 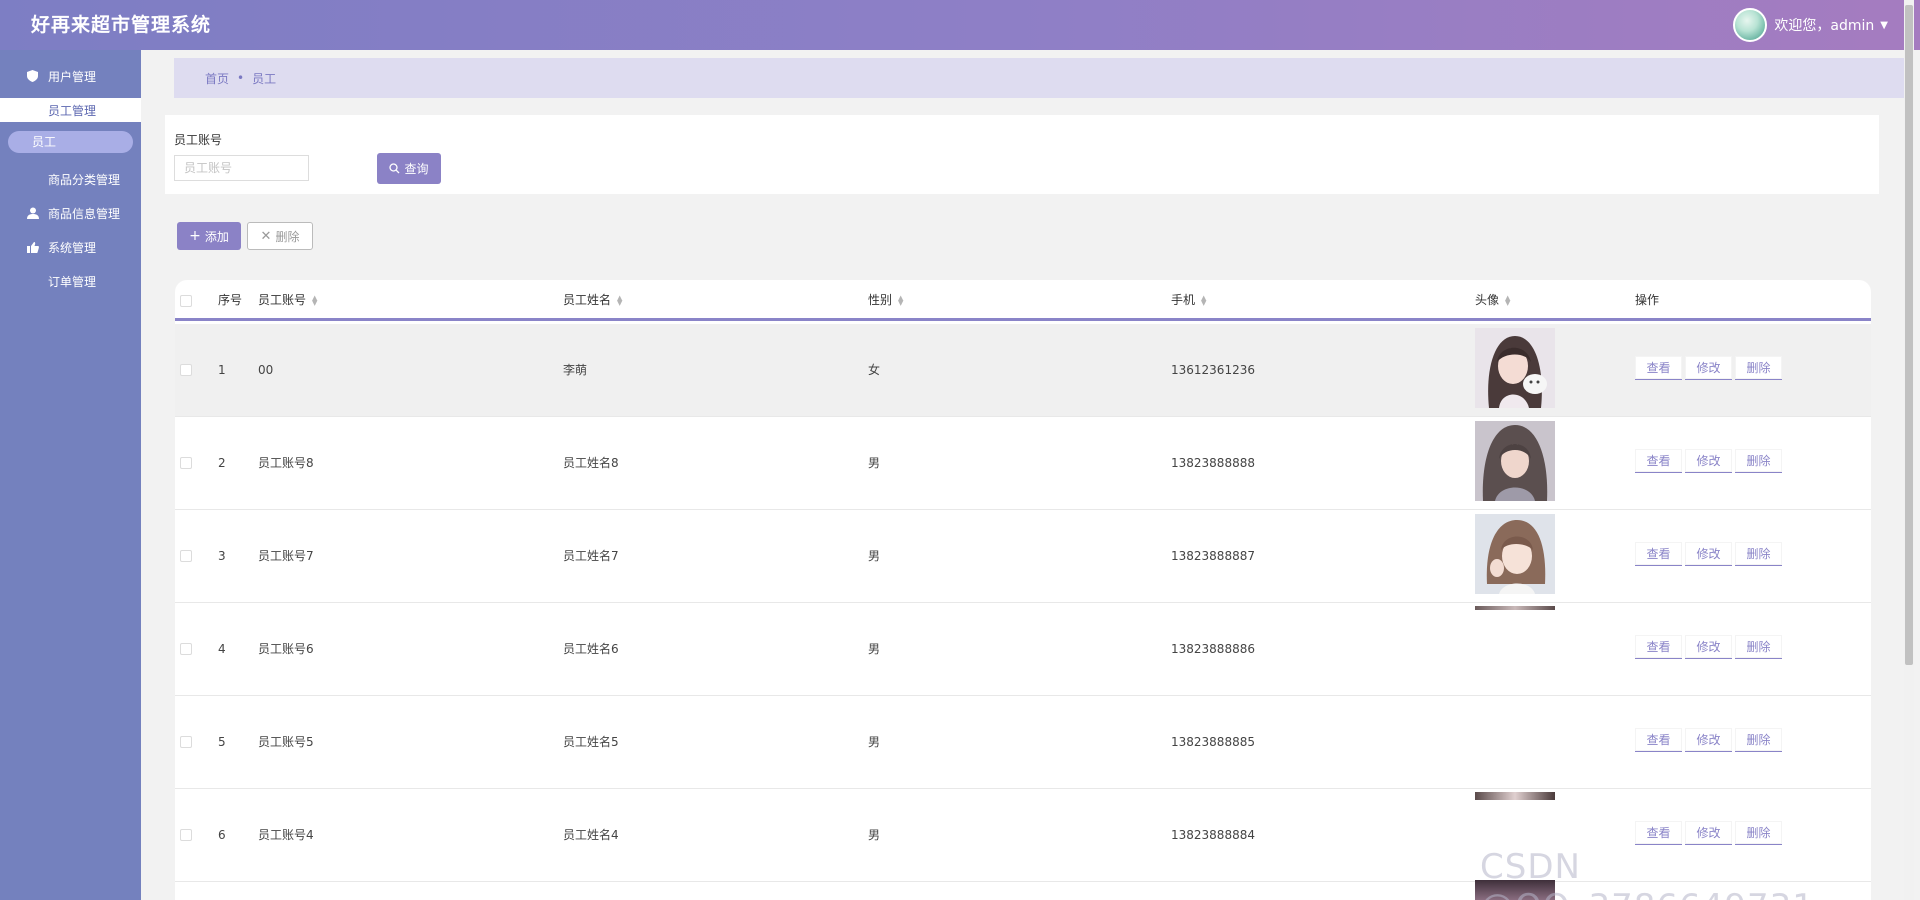 What do you see at coordinates (264, 78) in the screenshot?
I see `breadcrumb-current: 员工` at bounding box center [264, 78].